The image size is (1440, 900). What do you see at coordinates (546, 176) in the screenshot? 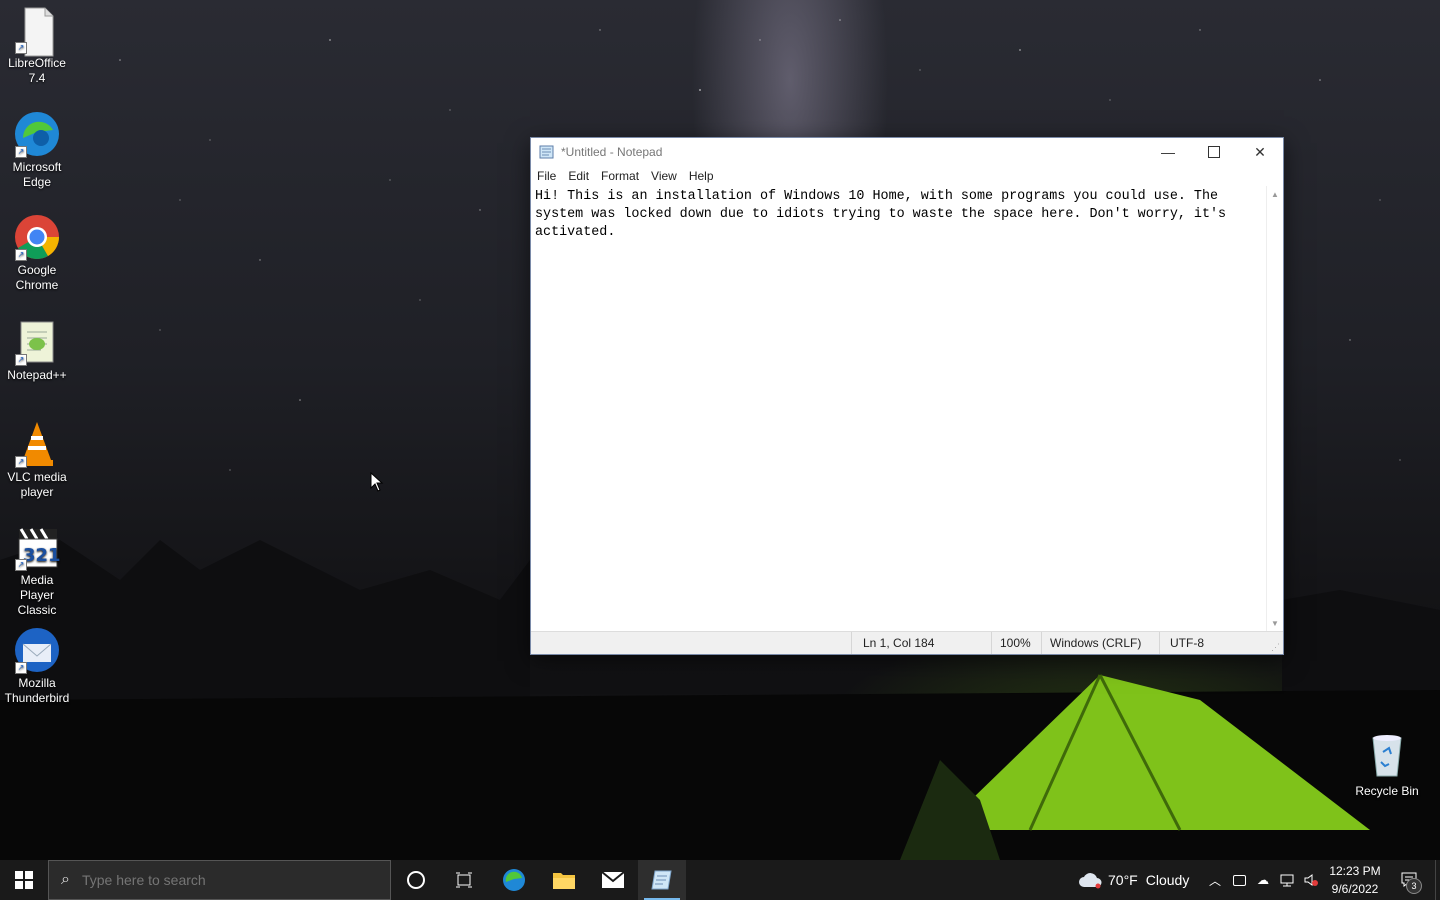
I see `menu-file: File` at bounding box center [546, 176].